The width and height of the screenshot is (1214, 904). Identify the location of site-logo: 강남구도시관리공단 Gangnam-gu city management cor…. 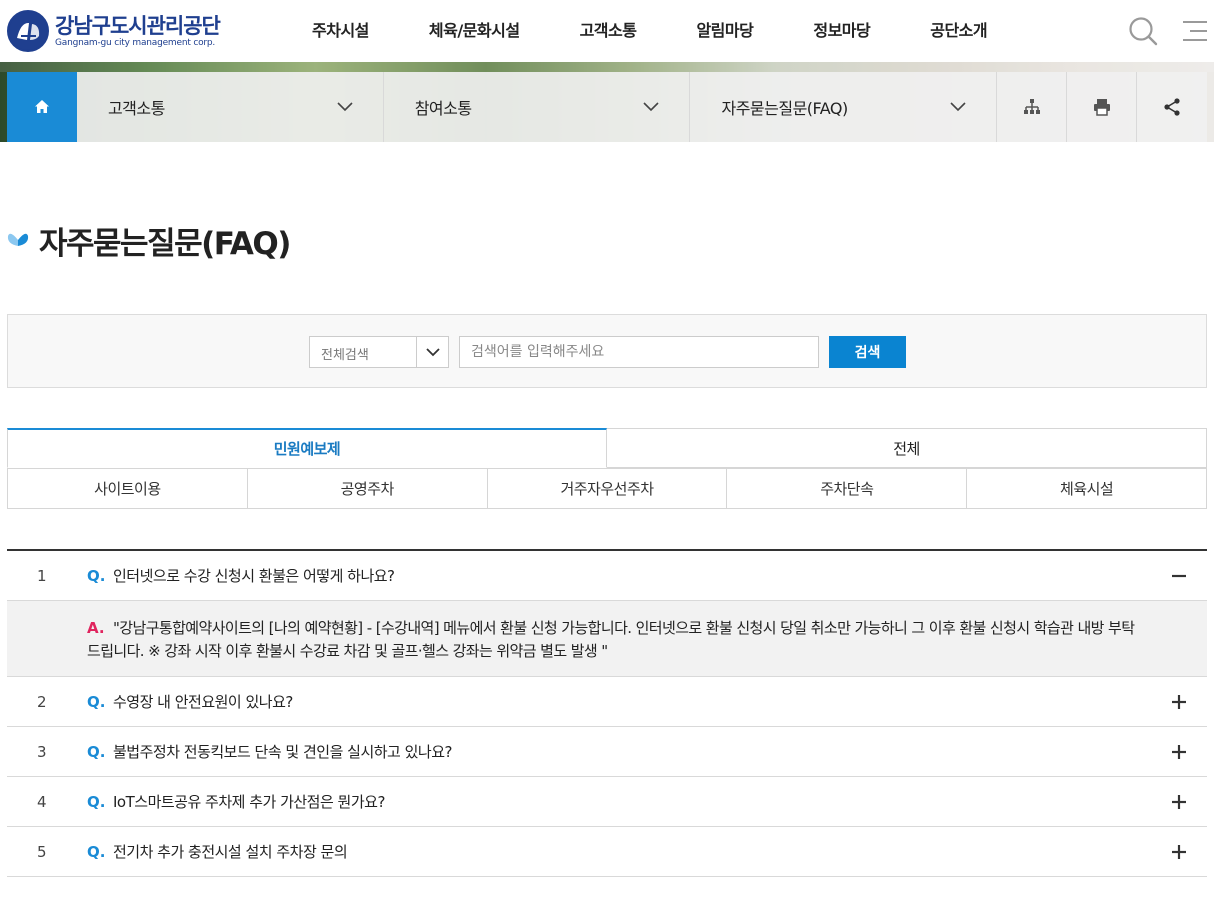
(114, 31).